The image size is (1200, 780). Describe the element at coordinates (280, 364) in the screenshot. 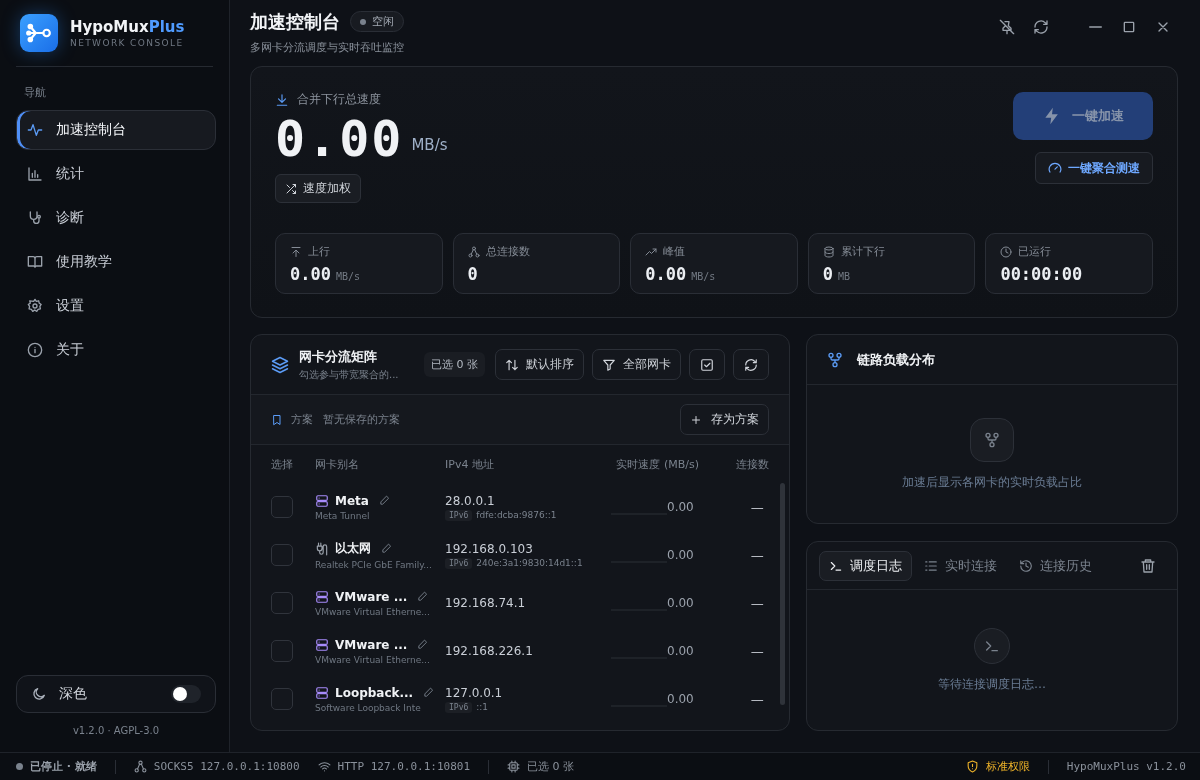

I see `layers-icon` at that location.